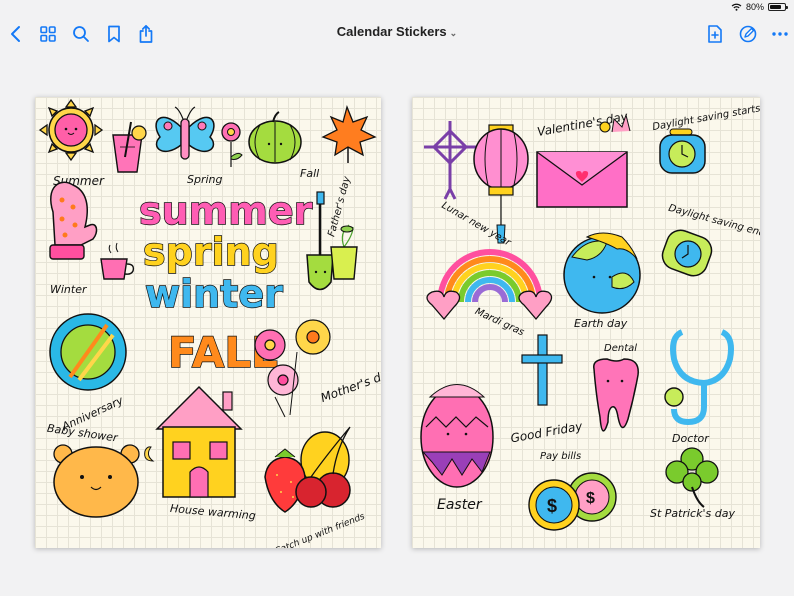 This screenshot has height=596, width=794. I want to click on battery-level, so click(776, 7).